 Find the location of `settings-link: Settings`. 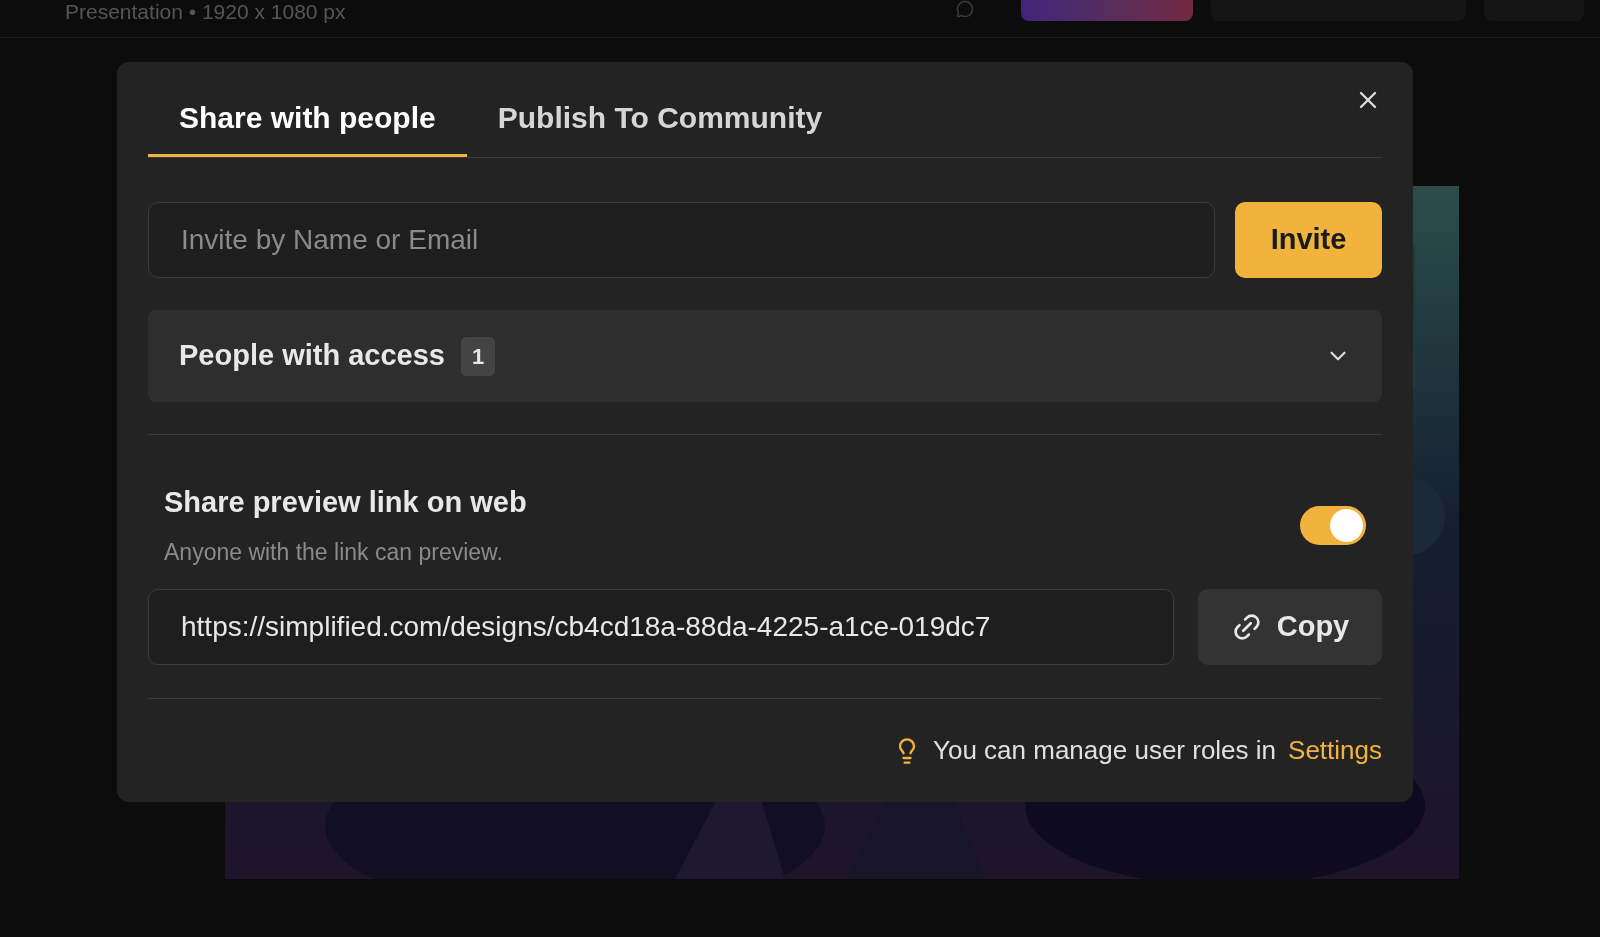

settings-link: Settings is located at coordinates (1335, 750).